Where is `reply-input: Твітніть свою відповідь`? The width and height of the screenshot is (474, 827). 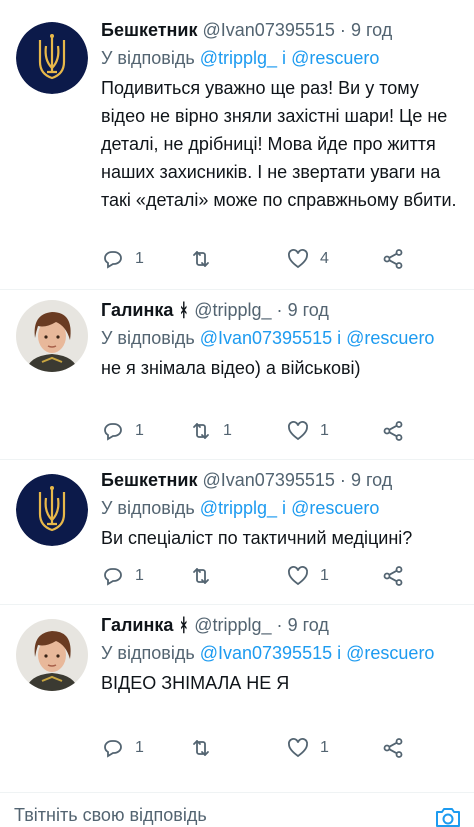
reply-input: Твітніть свою відповідь is located at coordinates (110, 815).